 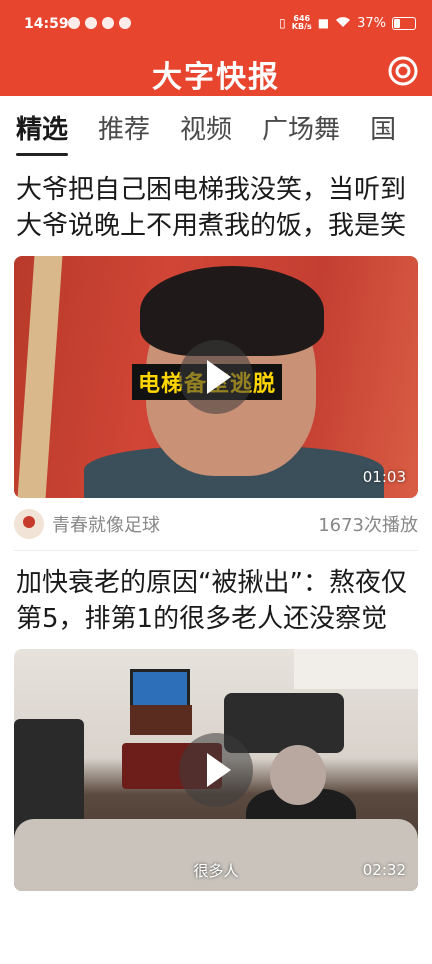 What do you see at coordinates (368, 525) in the screenshot?
I see `play-count: 1673次播放` at bounding box center [368, 525].